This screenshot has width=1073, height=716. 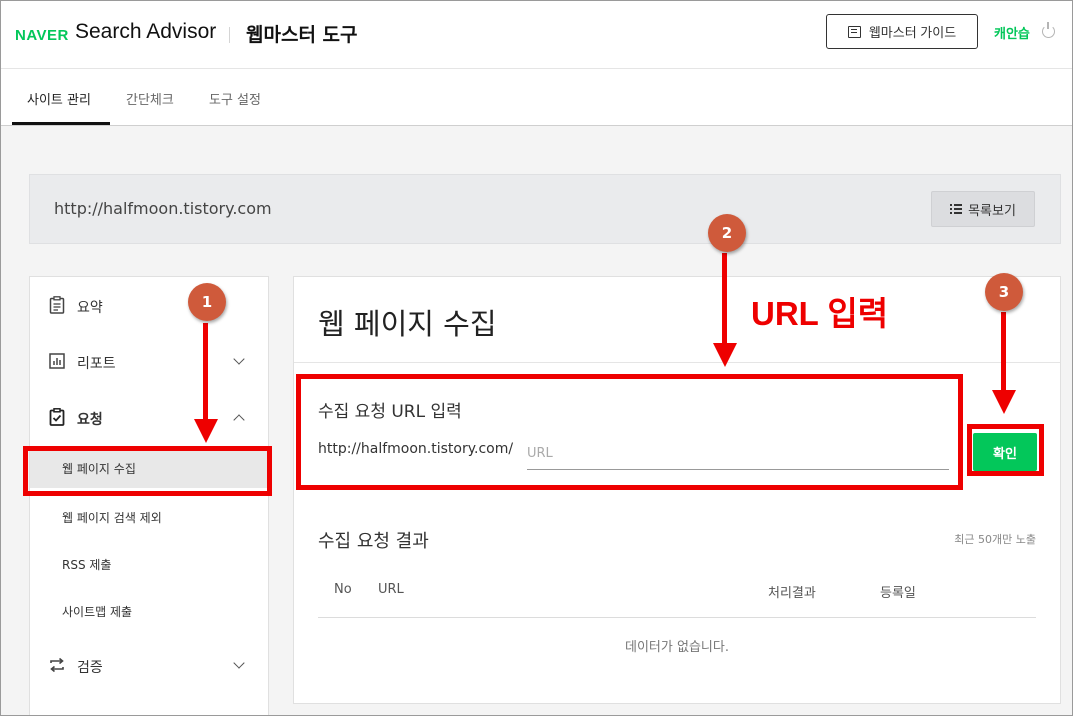 What do you see at coordinates (61, 123) in the screenshot?
I see `active-tab-indicator` at bounding box center [61, 123].